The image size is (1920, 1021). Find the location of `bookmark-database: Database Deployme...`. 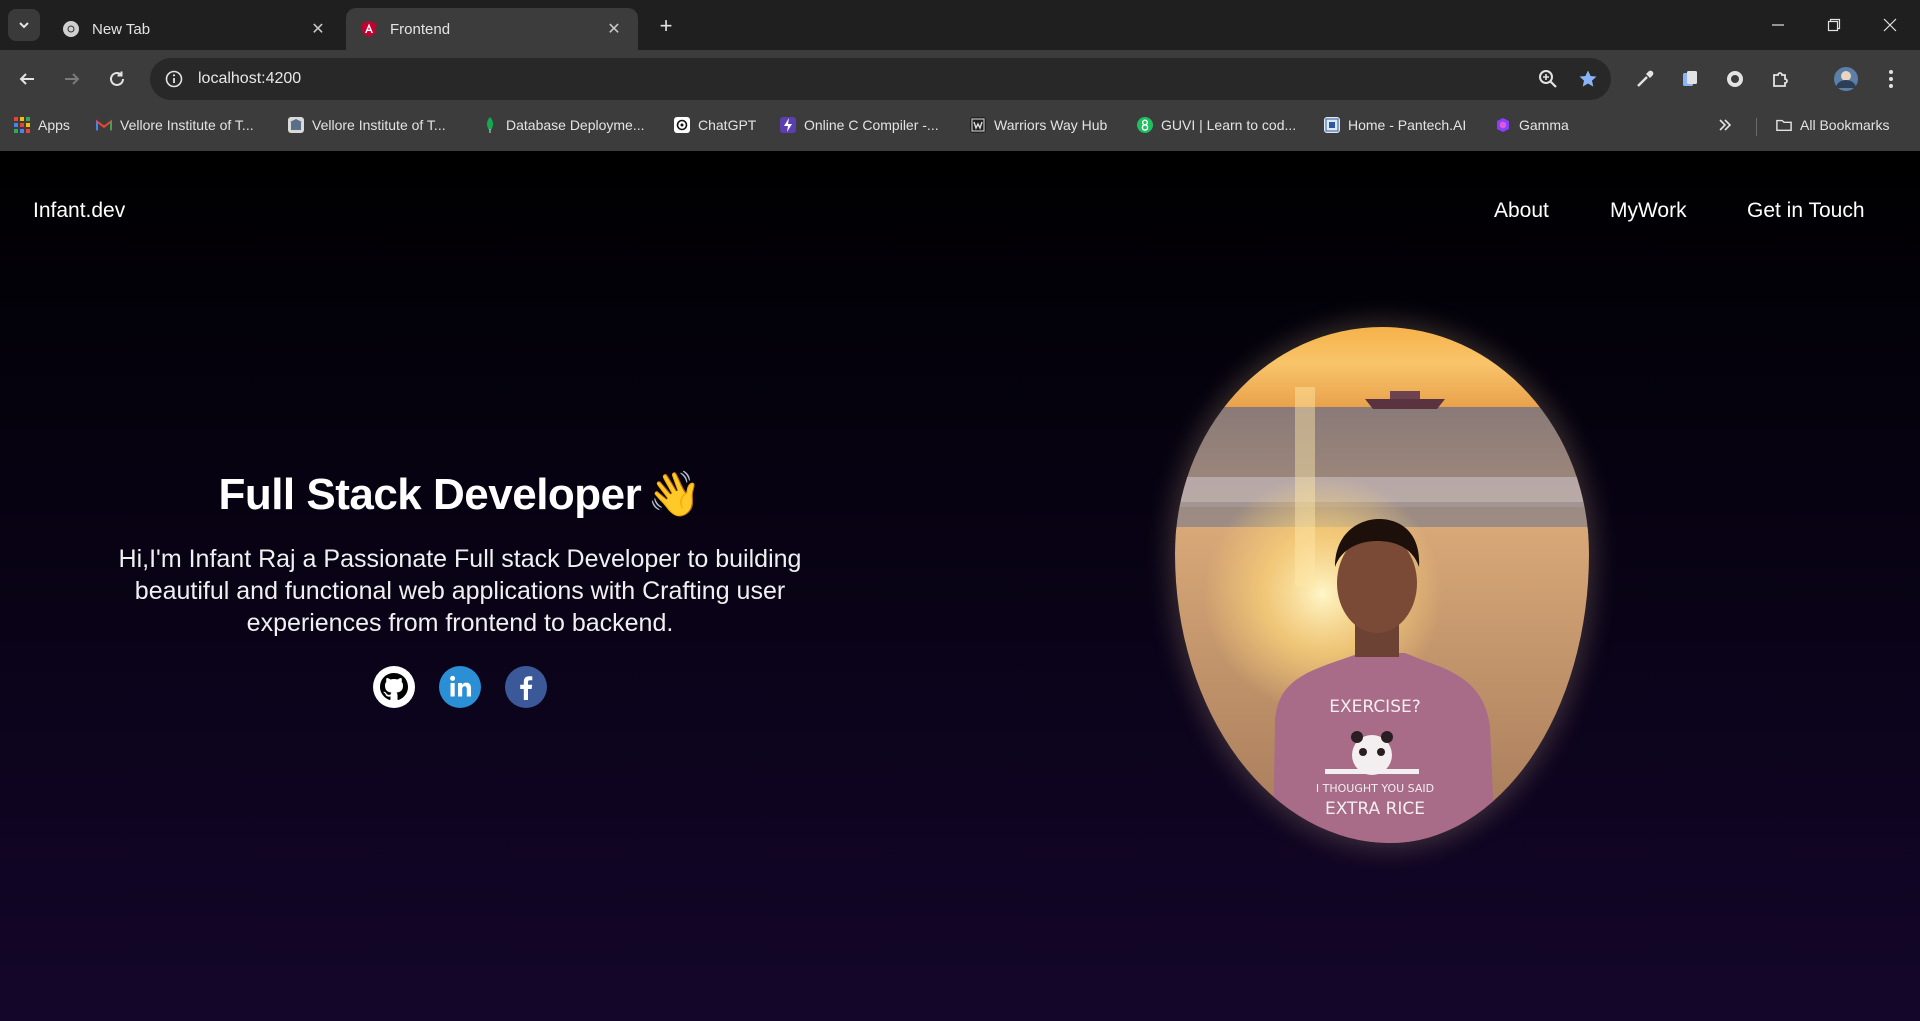

bookmark-database: Database Deployme... is located at coordinates (563, 125).